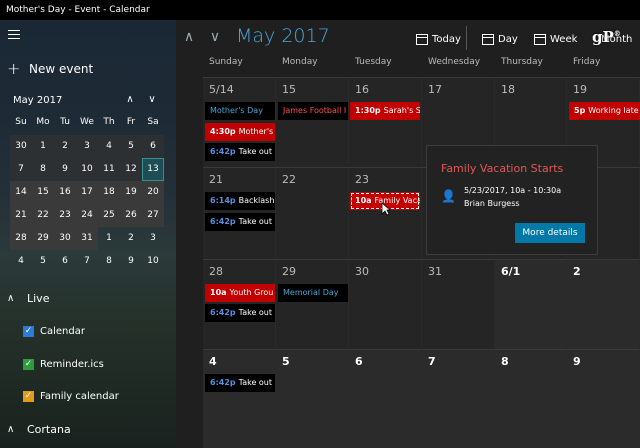 The width and height of the screenshot is (640, 448). I want to click on mini-day: 28, so click(21, 238).